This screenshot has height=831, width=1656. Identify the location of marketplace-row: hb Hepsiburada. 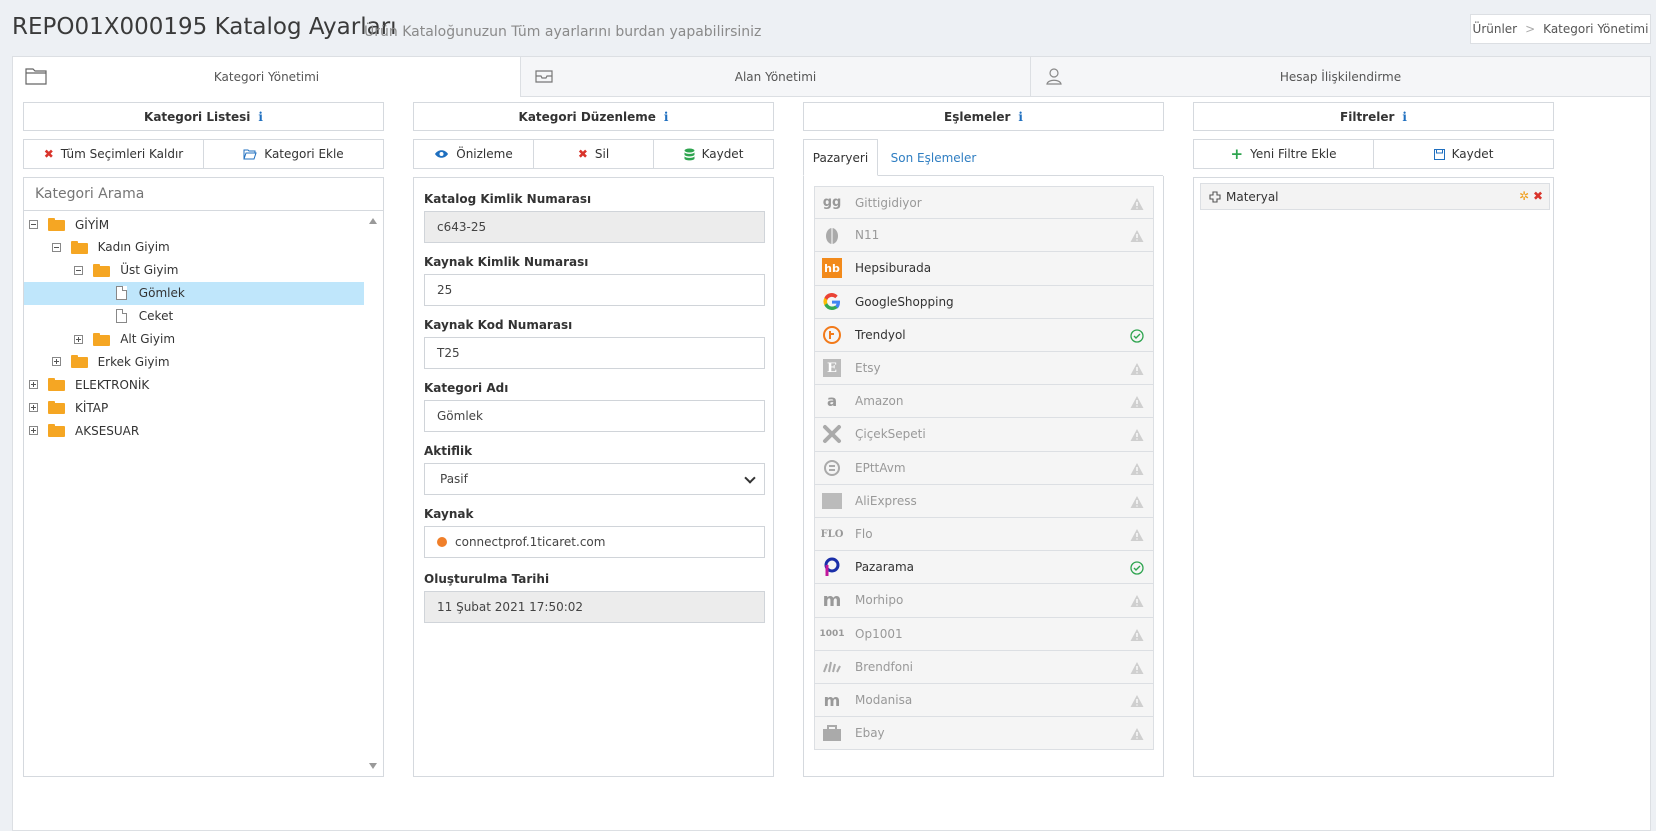
(984, 269).